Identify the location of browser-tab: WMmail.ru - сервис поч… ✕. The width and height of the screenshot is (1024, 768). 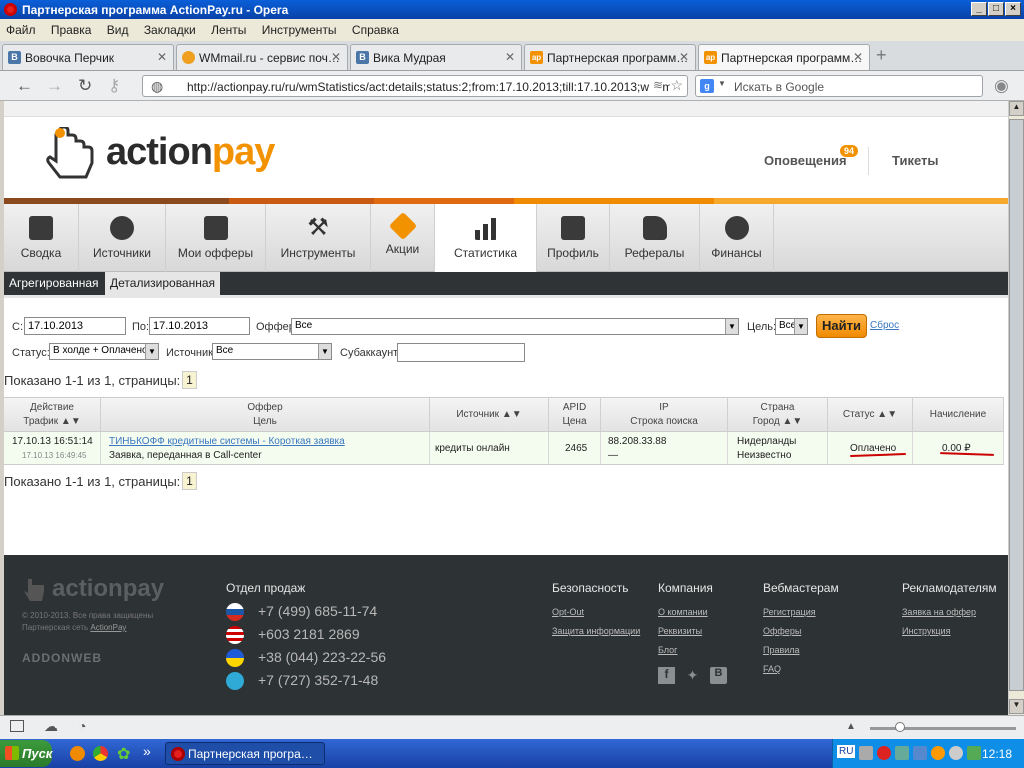
(262, 57).